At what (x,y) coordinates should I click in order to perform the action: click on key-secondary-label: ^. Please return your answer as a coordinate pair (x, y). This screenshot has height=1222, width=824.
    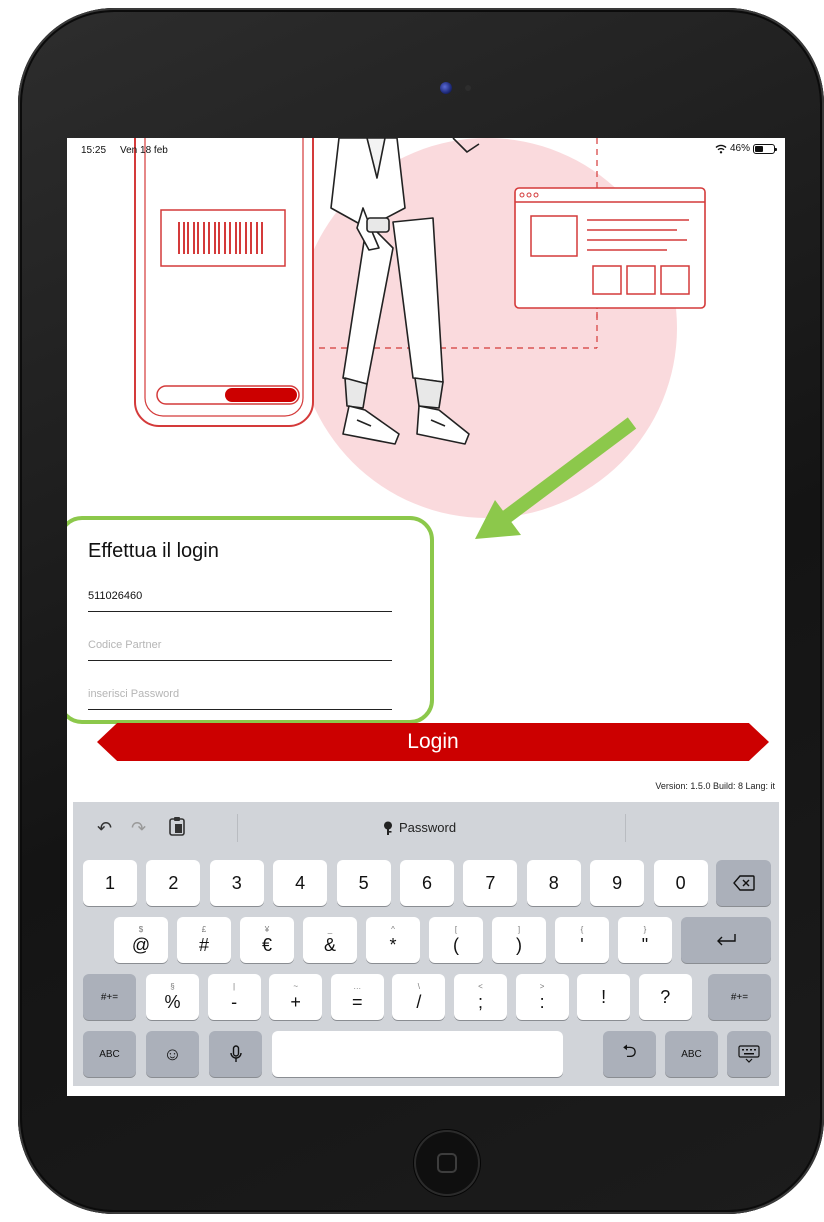
    Looking at the image, I should click on (393, 929).